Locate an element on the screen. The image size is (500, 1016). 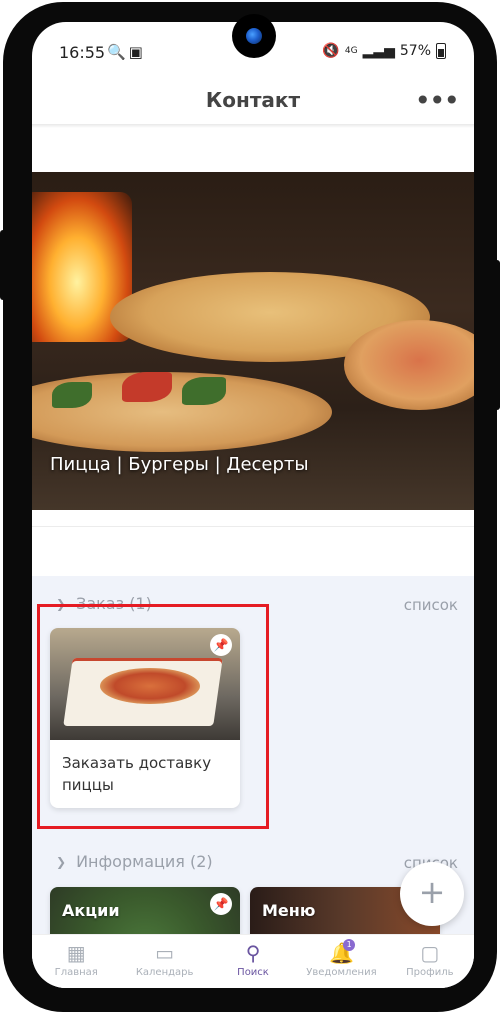
battery-percent: 57% is located at coordinates (415, 51).